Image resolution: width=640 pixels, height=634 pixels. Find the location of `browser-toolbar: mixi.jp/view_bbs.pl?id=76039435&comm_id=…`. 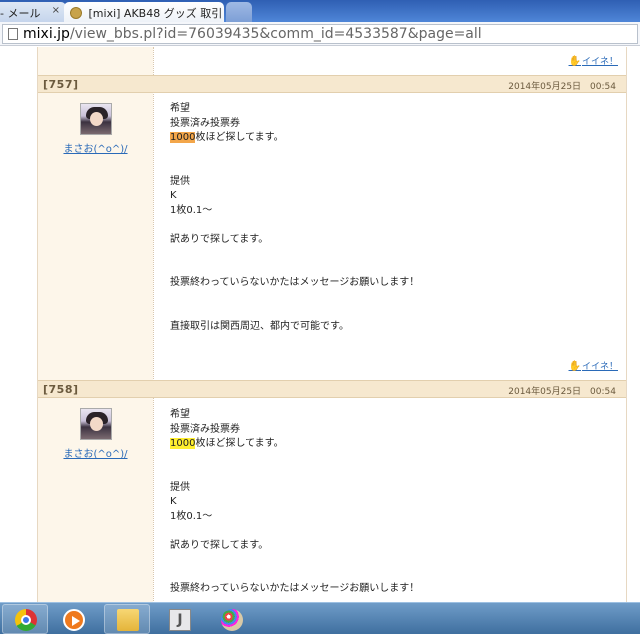

browser-toolbar: mixi.jp/view_bbs.pl?id=76039435&comm_id=… is located at coordinates (320, 34).